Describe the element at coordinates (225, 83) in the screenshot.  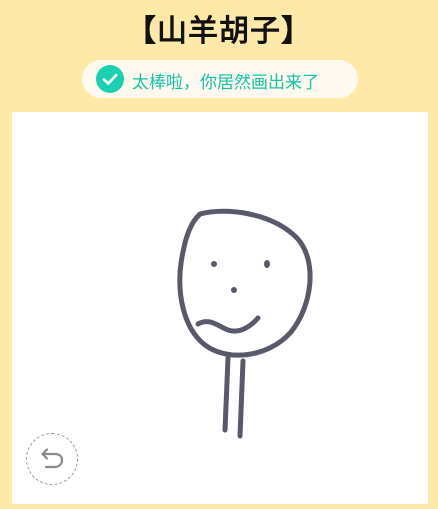
I see `result-message: 太棒啦，你居然画出来了` at that location.